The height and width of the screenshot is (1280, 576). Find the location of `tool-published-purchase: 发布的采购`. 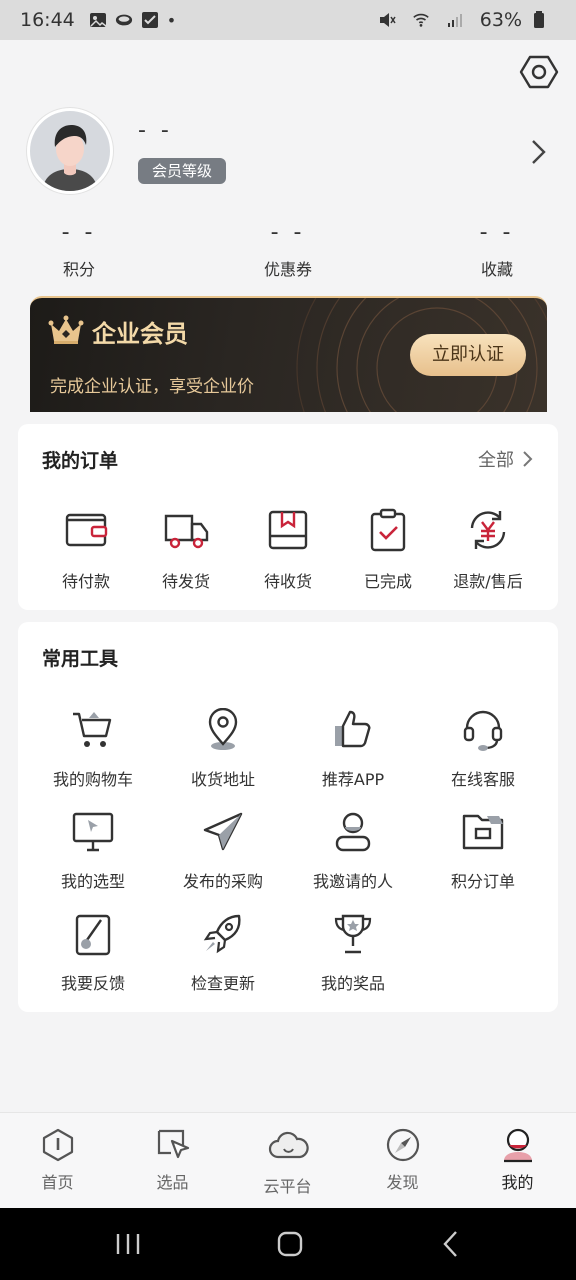

tool-published-purchase: 发布的采购 is located at coordinates (223, 851).